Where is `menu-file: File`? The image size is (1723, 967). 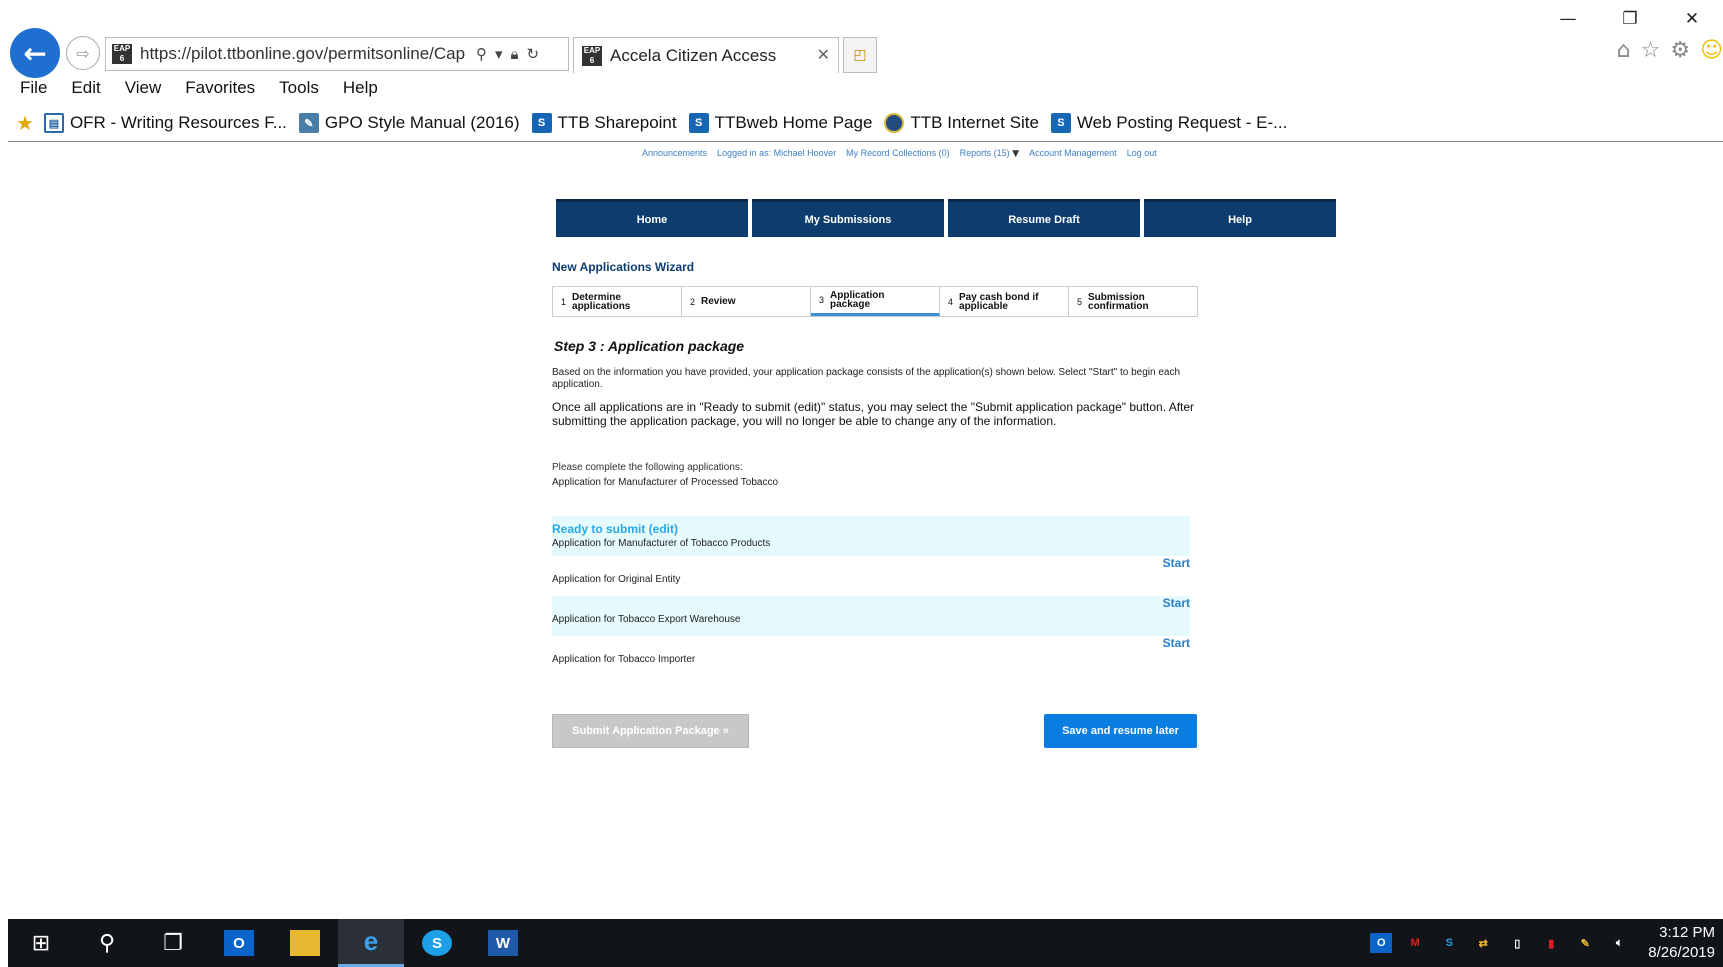 menu-file: File is located at coordinates (33, 90).